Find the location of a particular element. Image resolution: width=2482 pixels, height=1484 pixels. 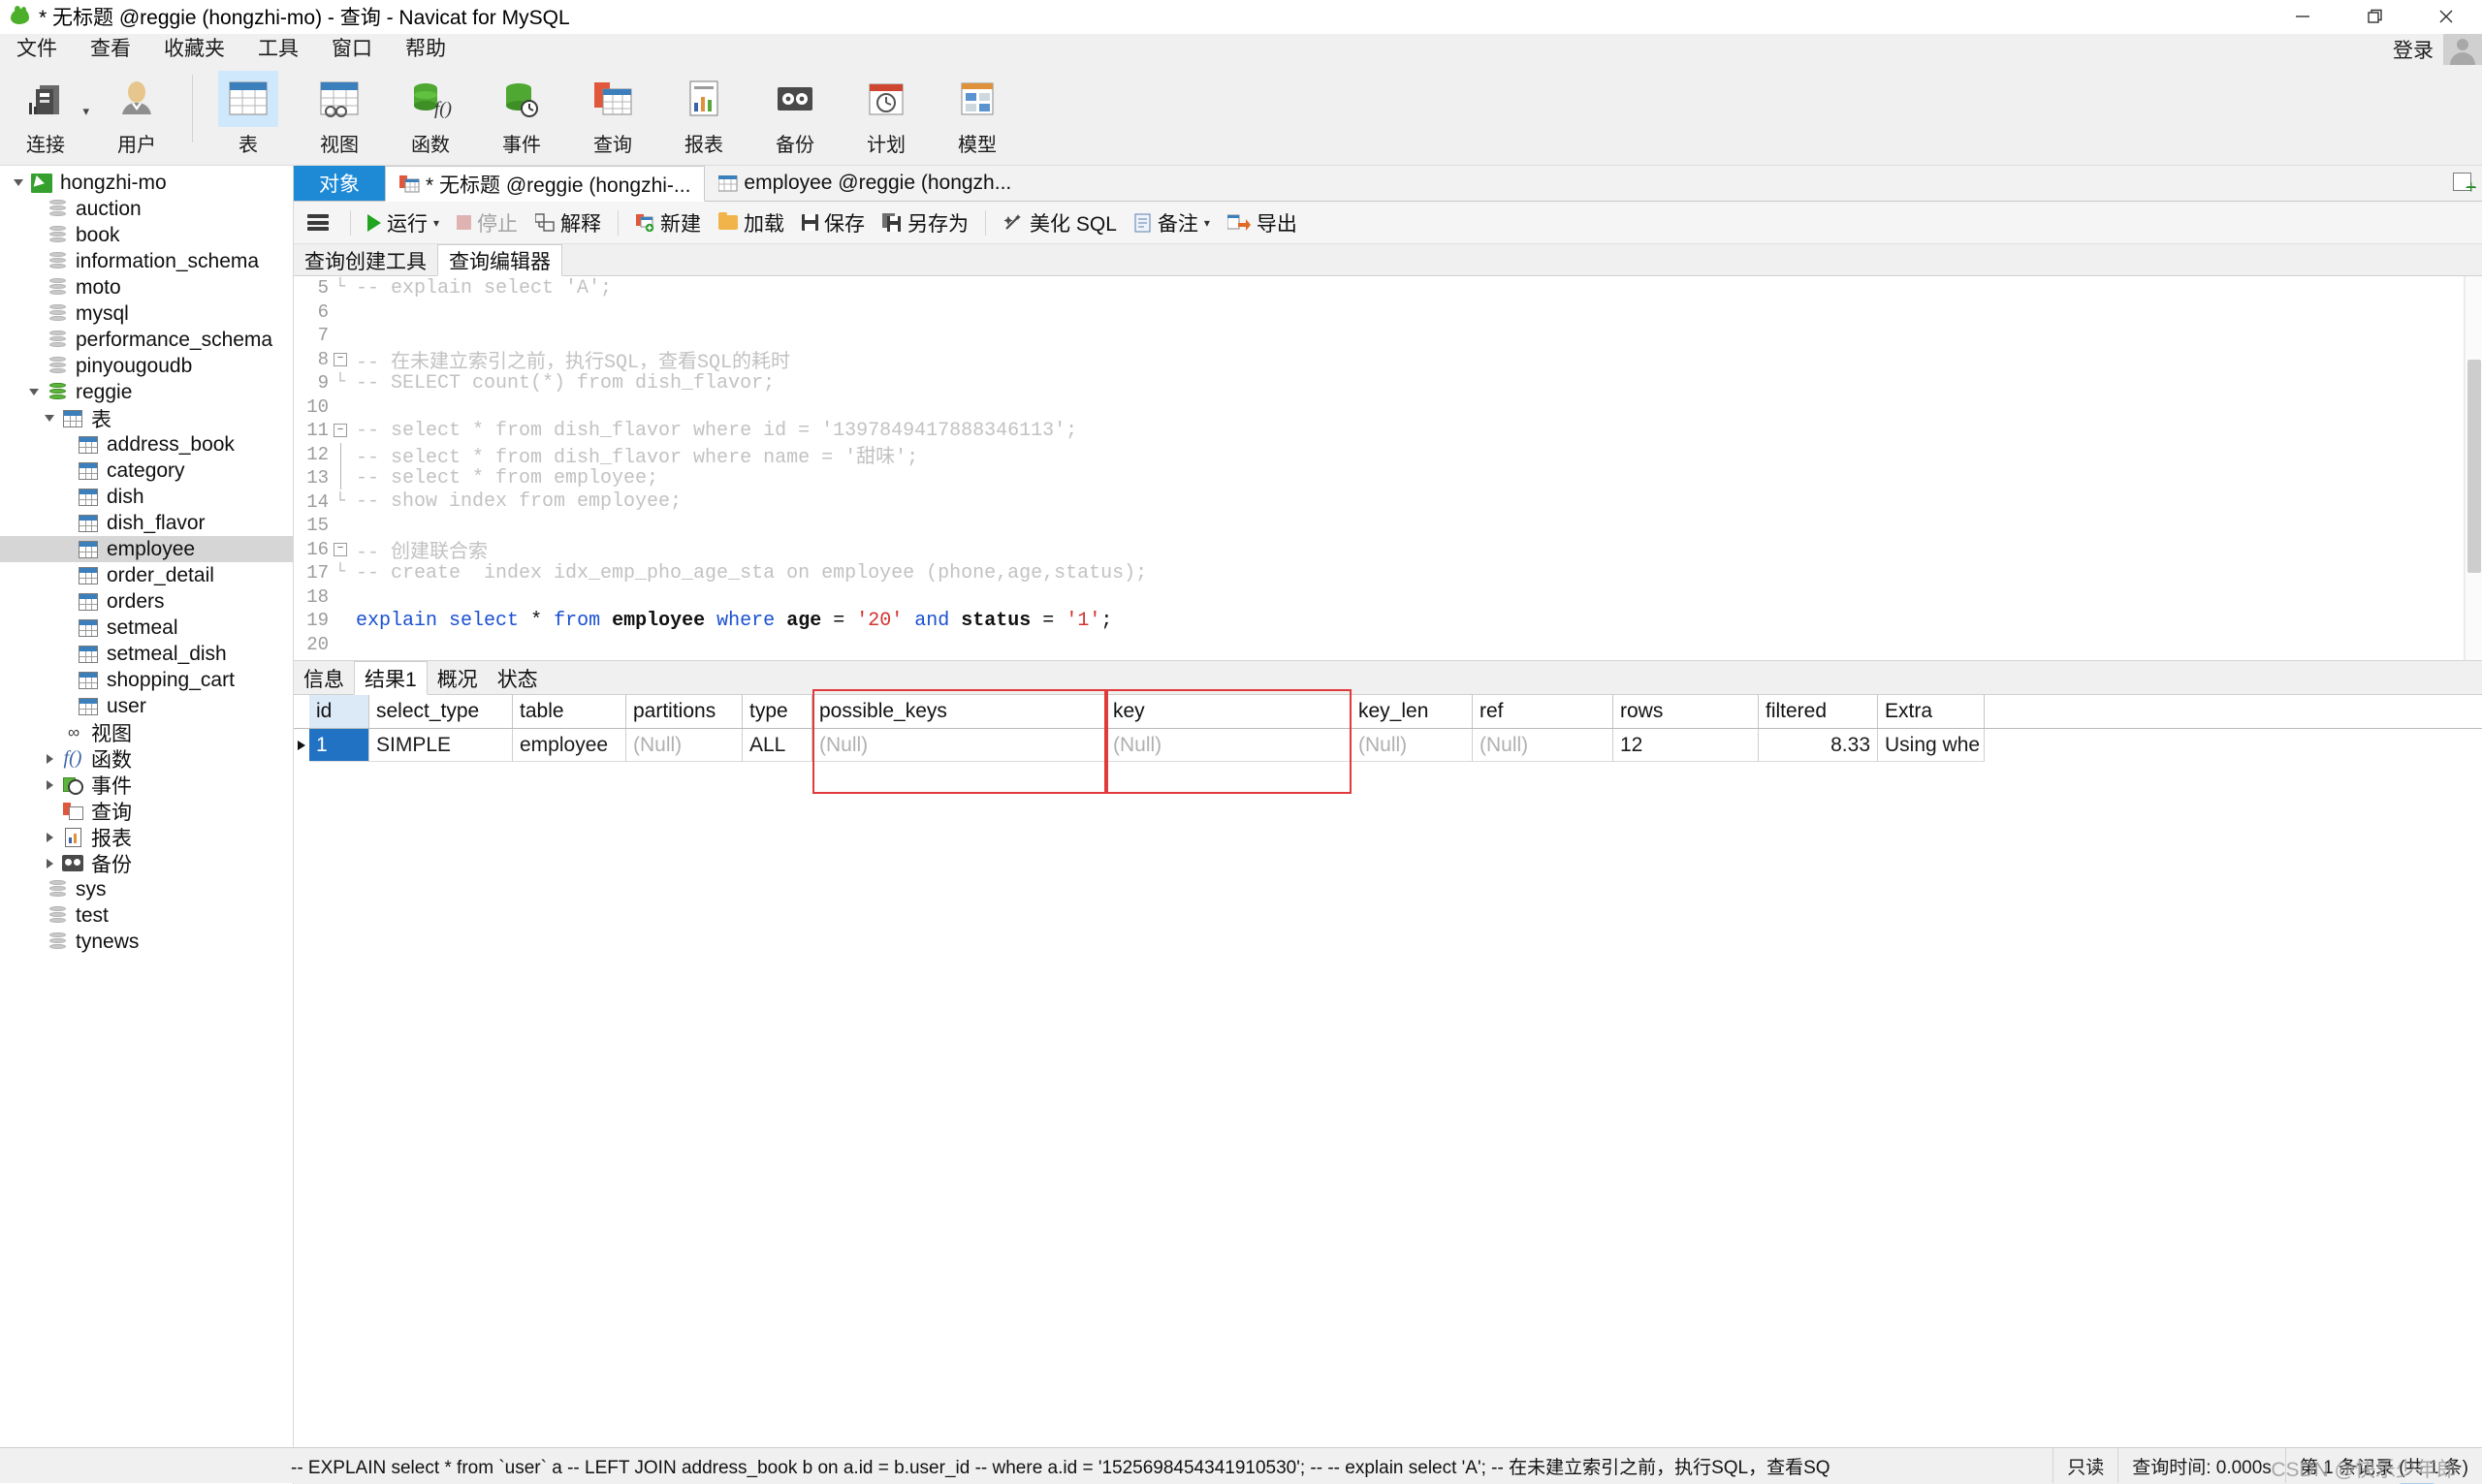

avatar is located at coordinates (2462, 50).